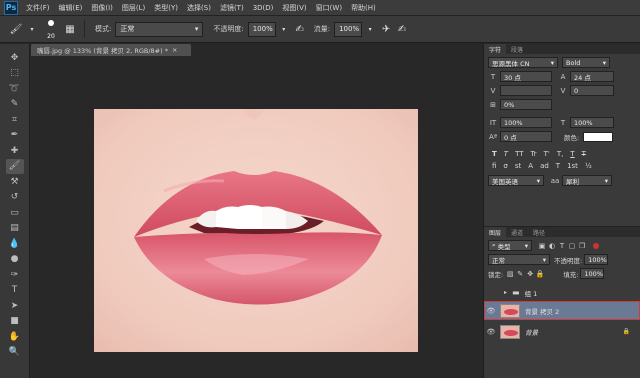 Image resolution: width=640 pixels, height=378 pixels. Describe the element at coordinates (526, 76) in the screenshot. I see `font-size-field: 30 点` at that location.